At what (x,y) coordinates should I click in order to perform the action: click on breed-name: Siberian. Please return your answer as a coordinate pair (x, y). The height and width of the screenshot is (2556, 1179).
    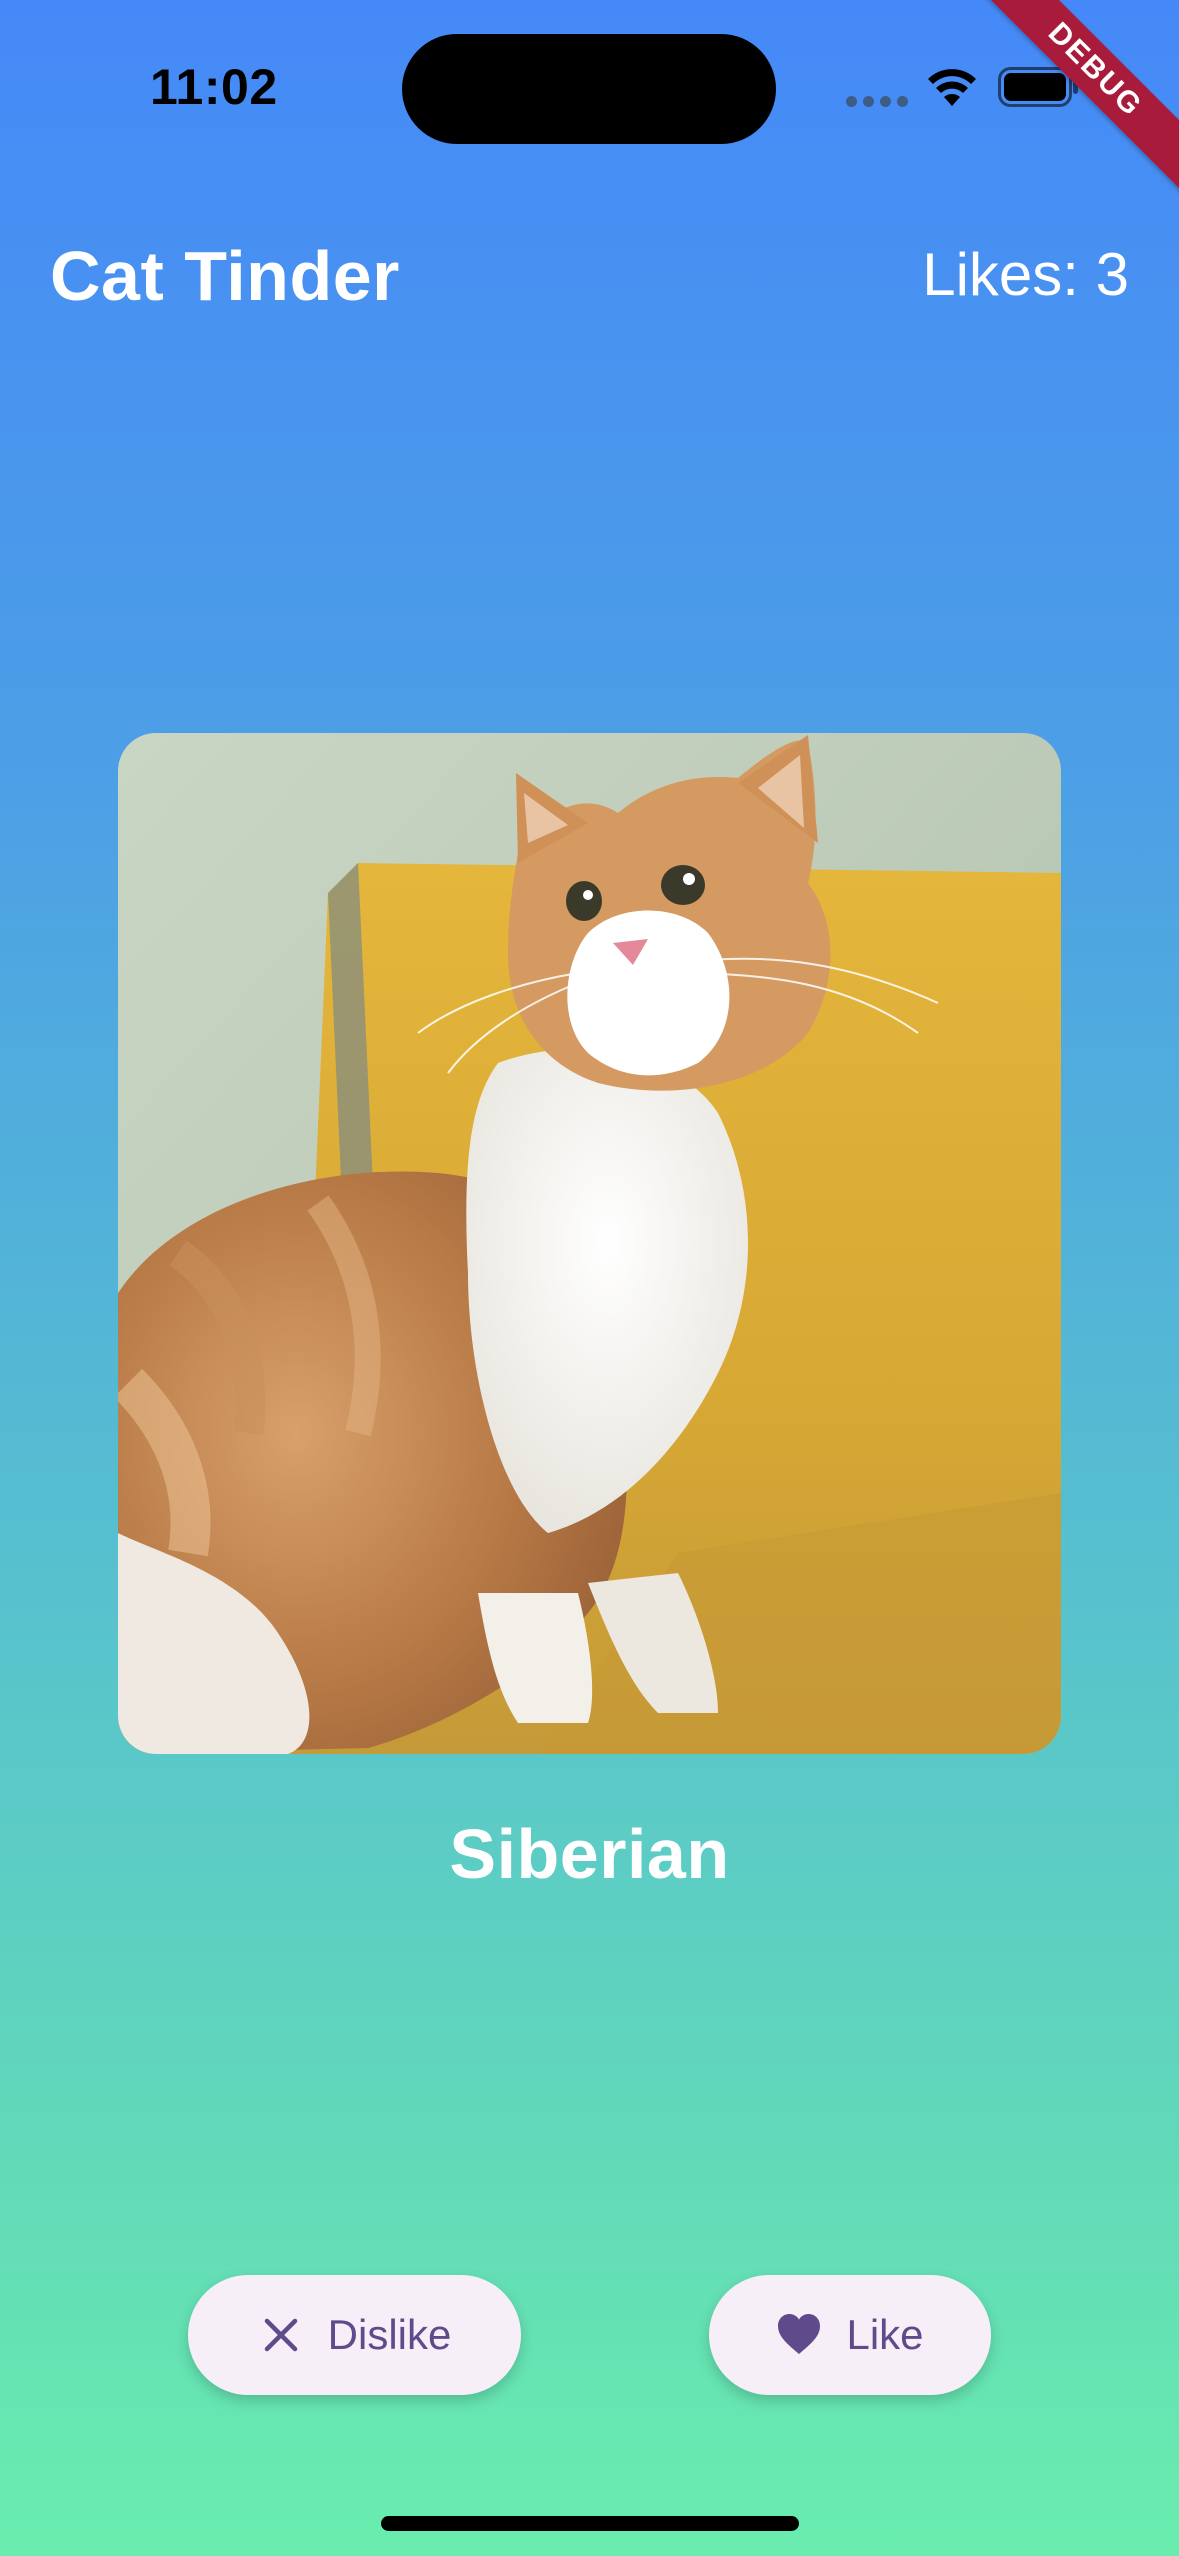
    Looking at the image, I should click on (589, 1854).